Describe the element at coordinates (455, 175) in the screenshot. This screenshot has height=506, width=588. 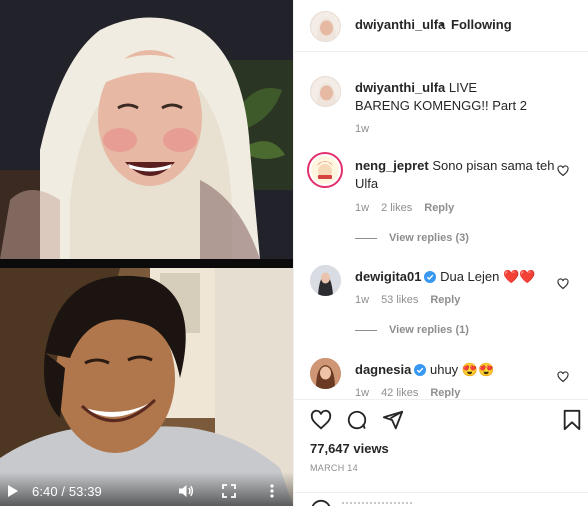
I see `comment-text-block: neng_jepret Sono pisan sama teh Ulfa` at that location.